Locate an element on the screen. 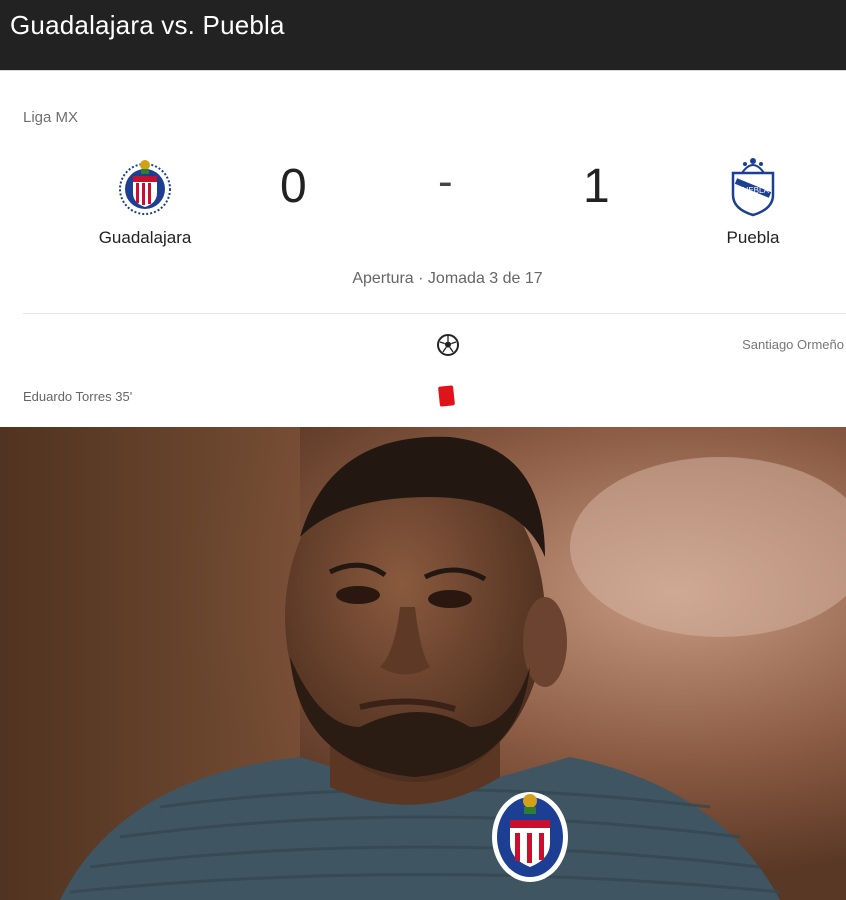 The width and height of the screenshot is (846, 900). svg-text: PUEBLA is located at coordinates (753, 190).